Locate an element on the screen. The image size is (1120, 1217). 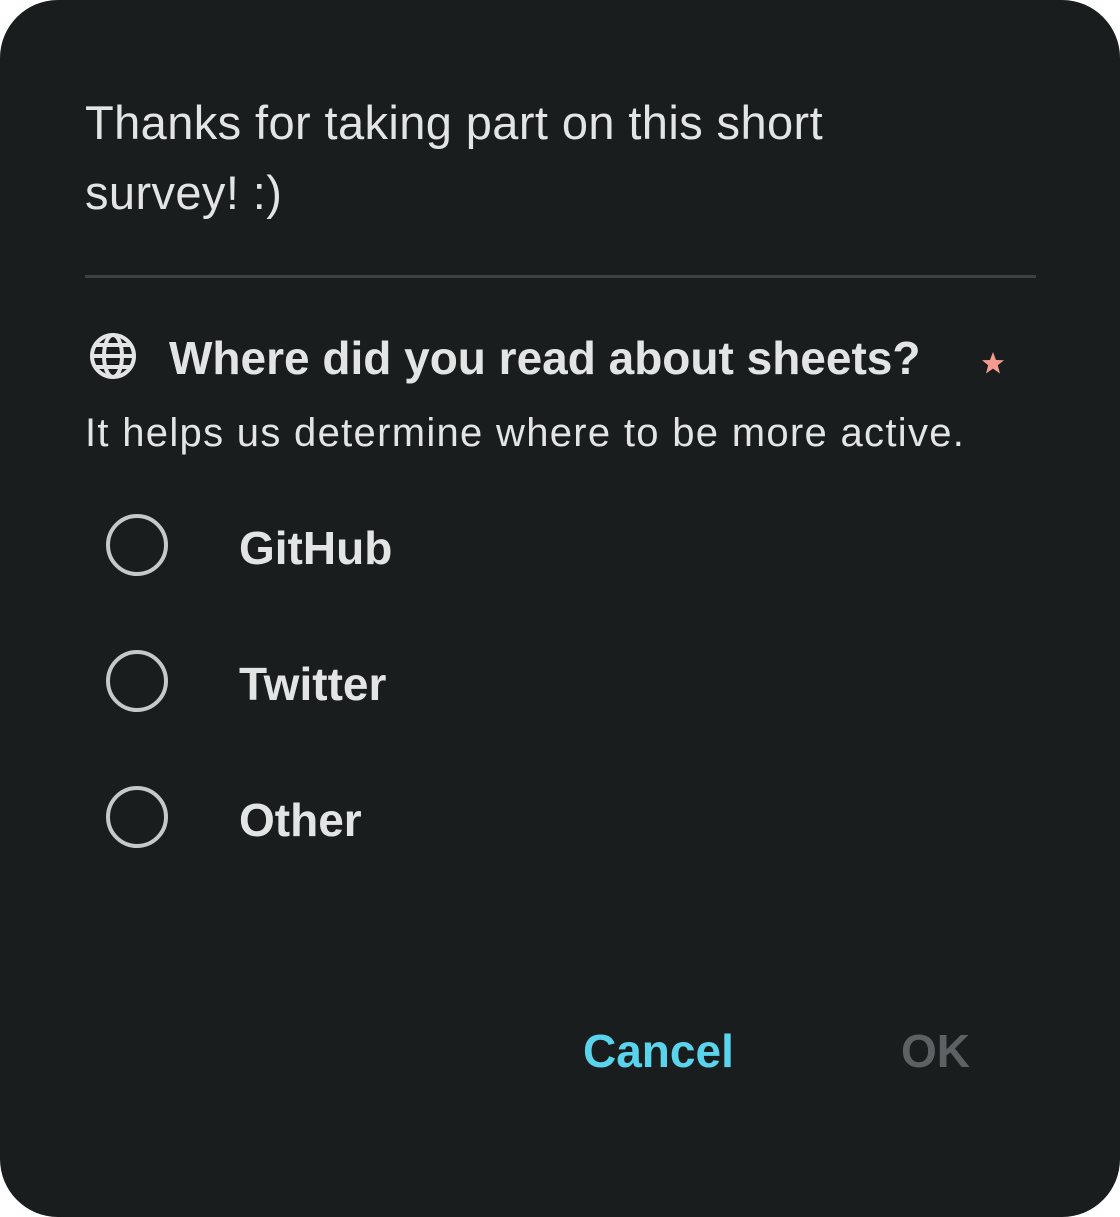
option-label: Other is located at coordinates (300, 820).